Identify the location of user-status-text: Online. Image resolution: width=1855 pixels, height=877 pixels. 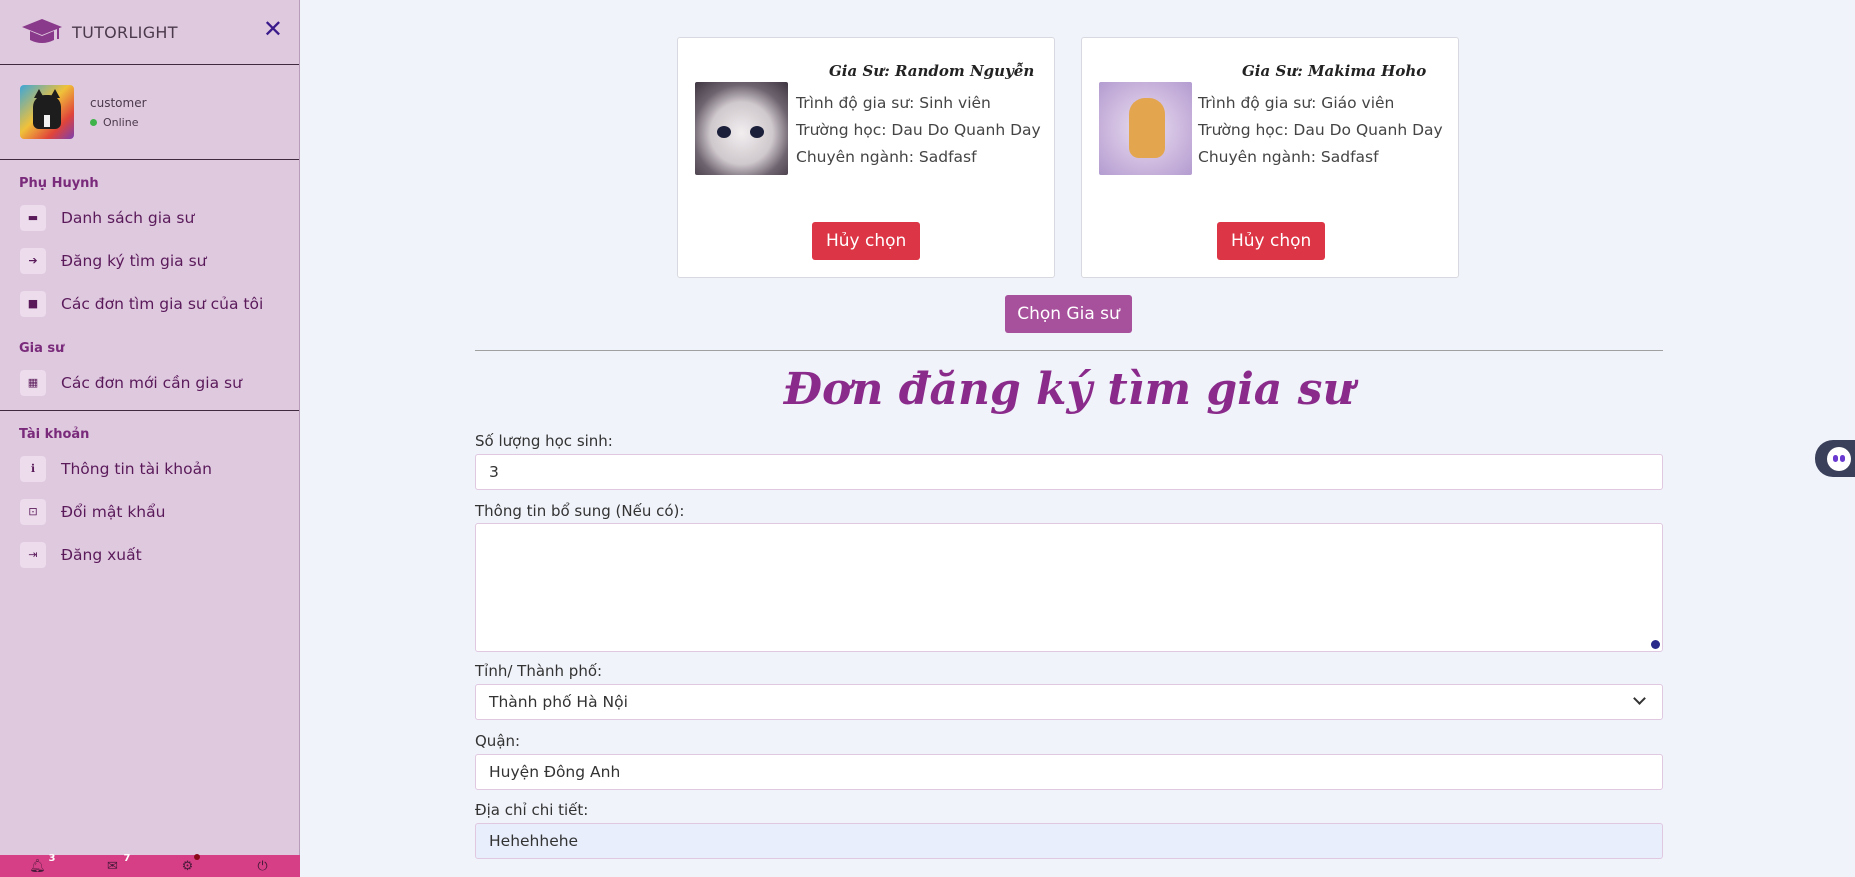
(121, 122).